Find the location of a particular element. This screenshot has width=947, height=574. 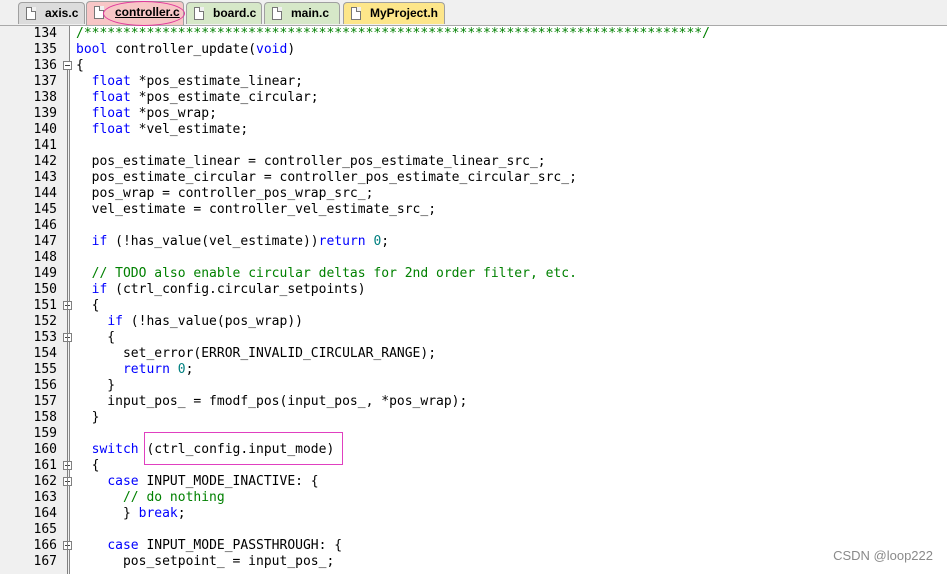

code-line: if (ctrl_config.circular_setpoints) is located at coordinates (221, 290).